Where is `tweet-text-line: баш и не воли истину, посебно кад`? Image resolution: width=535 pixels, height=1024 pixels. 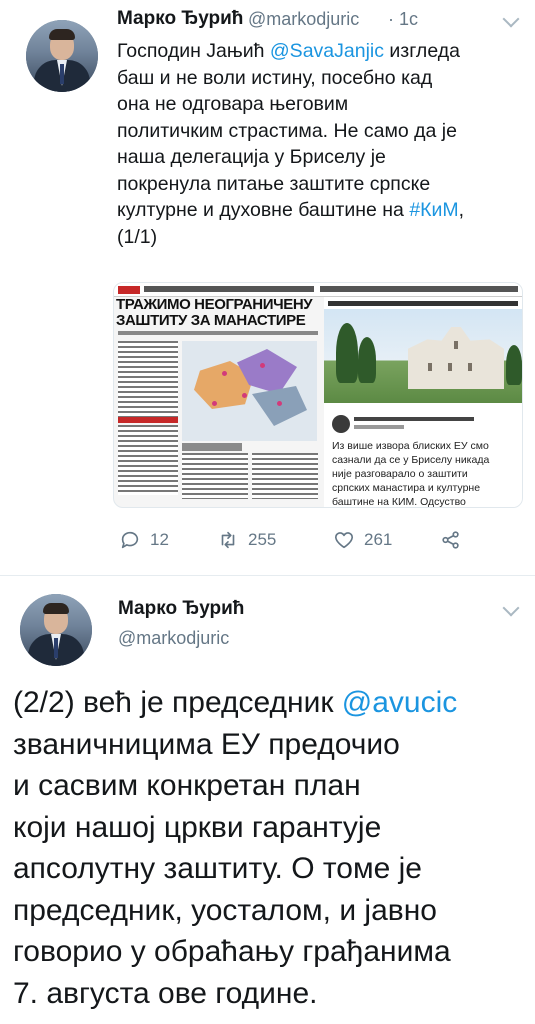
tweet-text-line: баш и не воли истину, посебно кад is located at coordinates (322, 78).